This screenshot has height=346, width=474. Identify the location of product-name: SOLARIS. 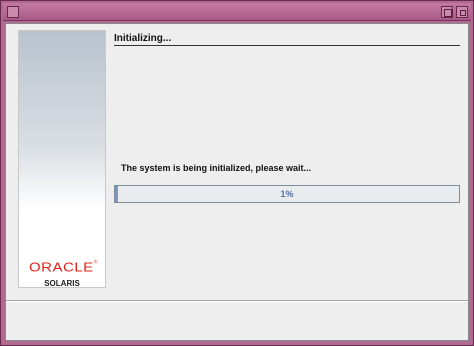
(62, 283).